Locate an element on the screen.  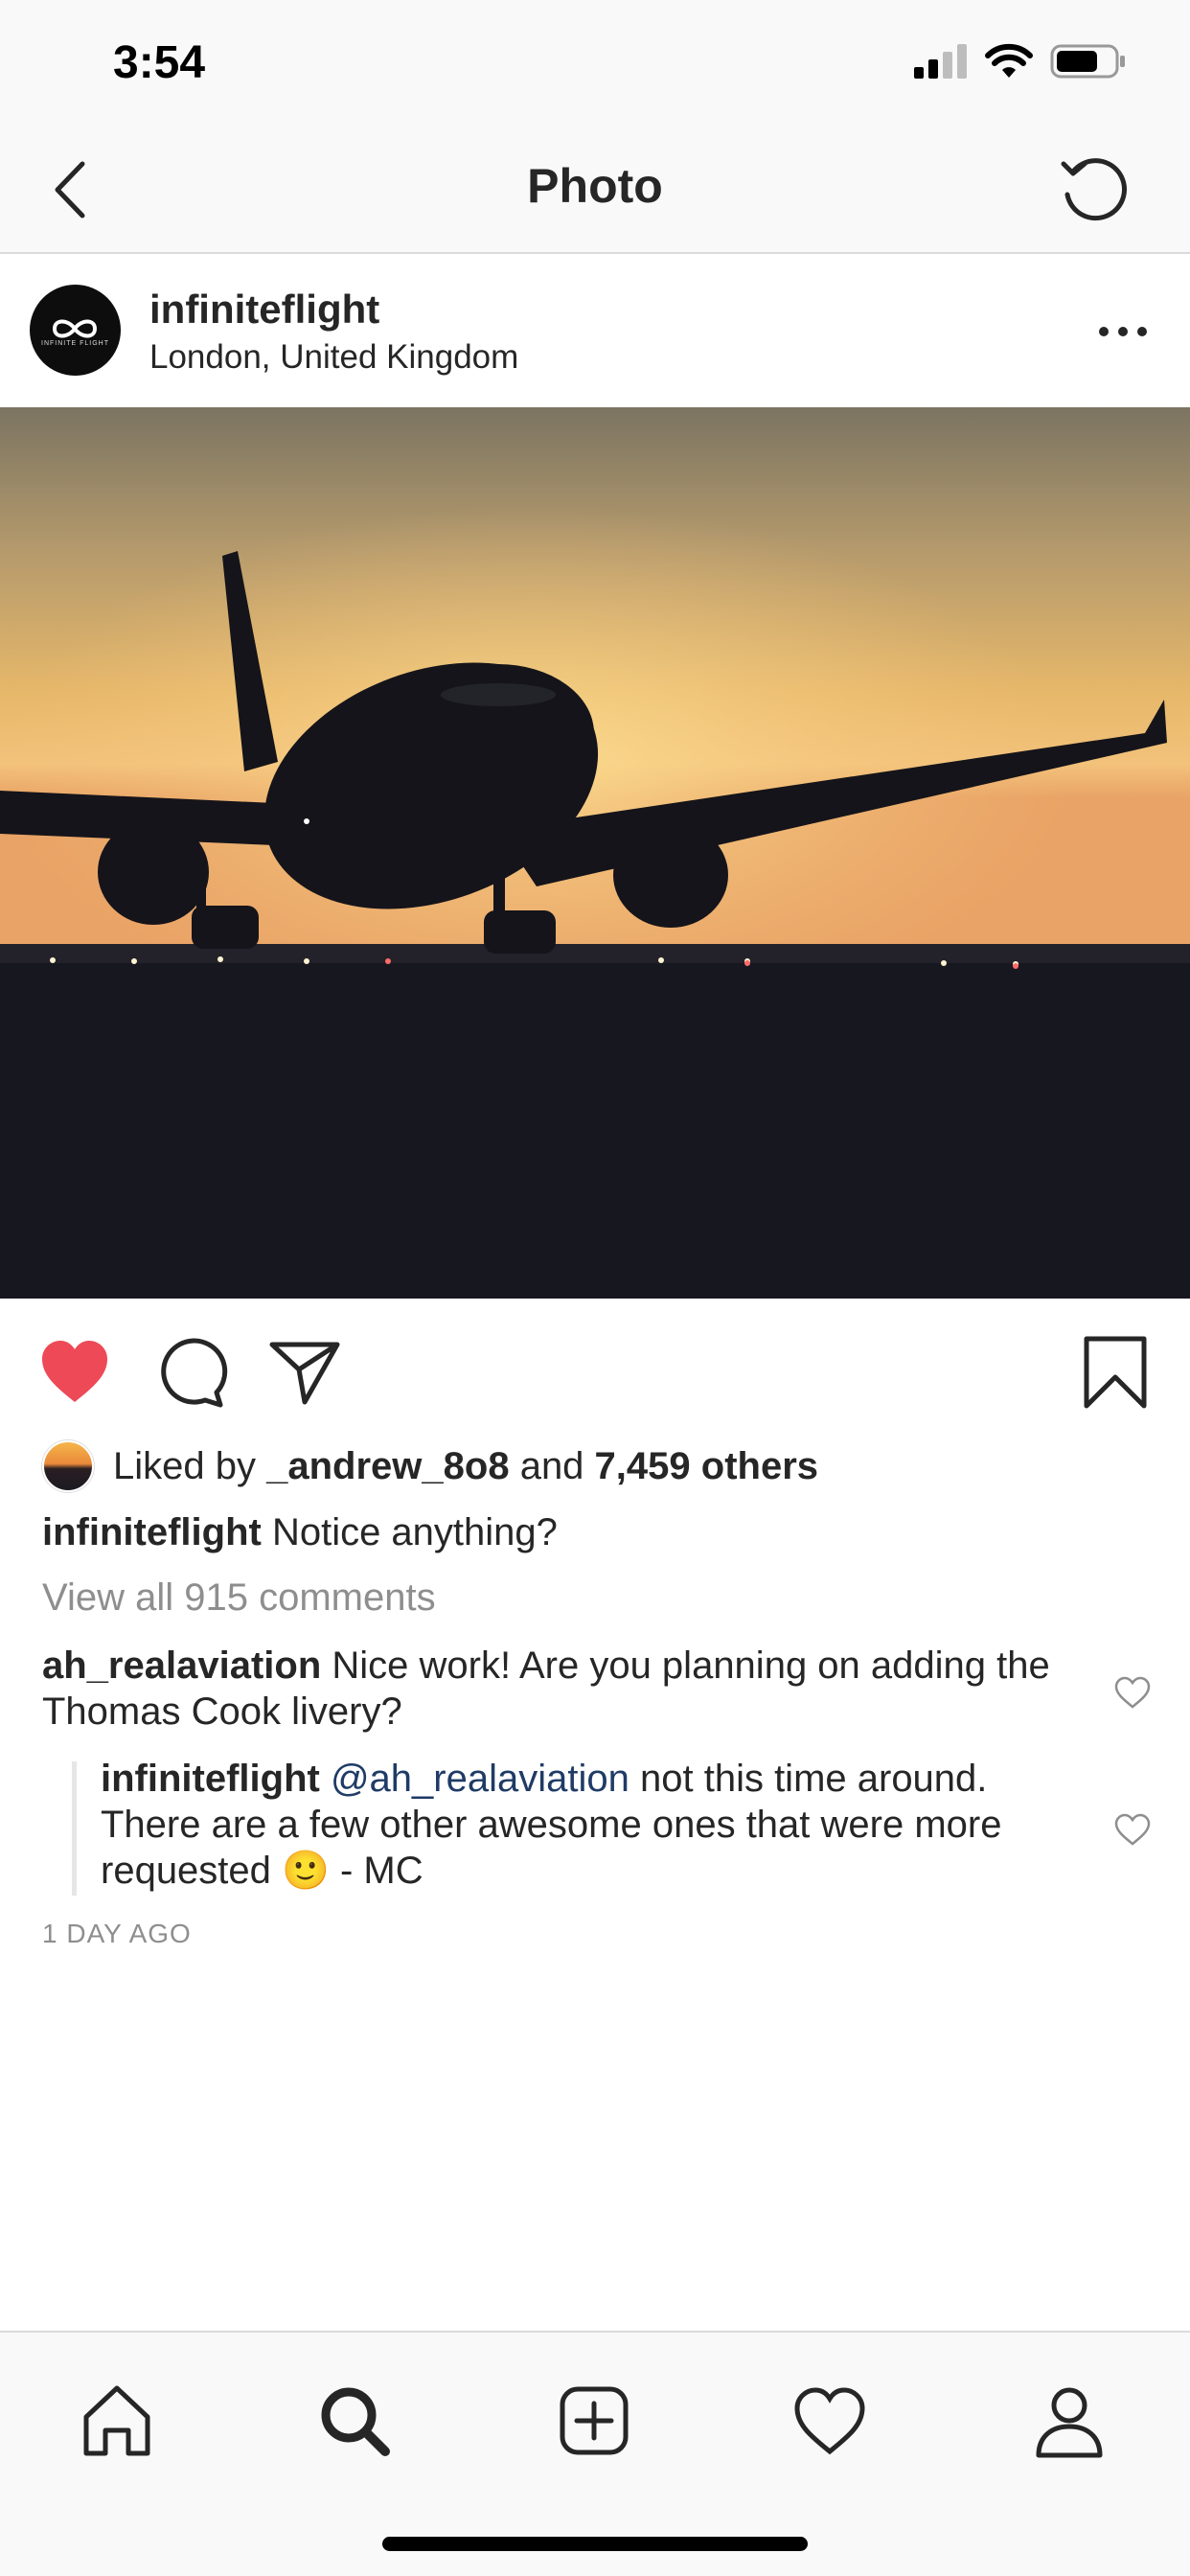
add-icon is located at coordinates (594, 2420).